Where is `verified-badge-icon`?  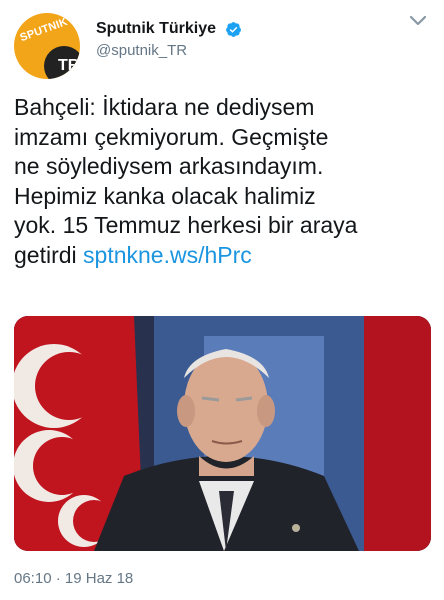
verified-badge-icon is located at coordinates (234, 29).